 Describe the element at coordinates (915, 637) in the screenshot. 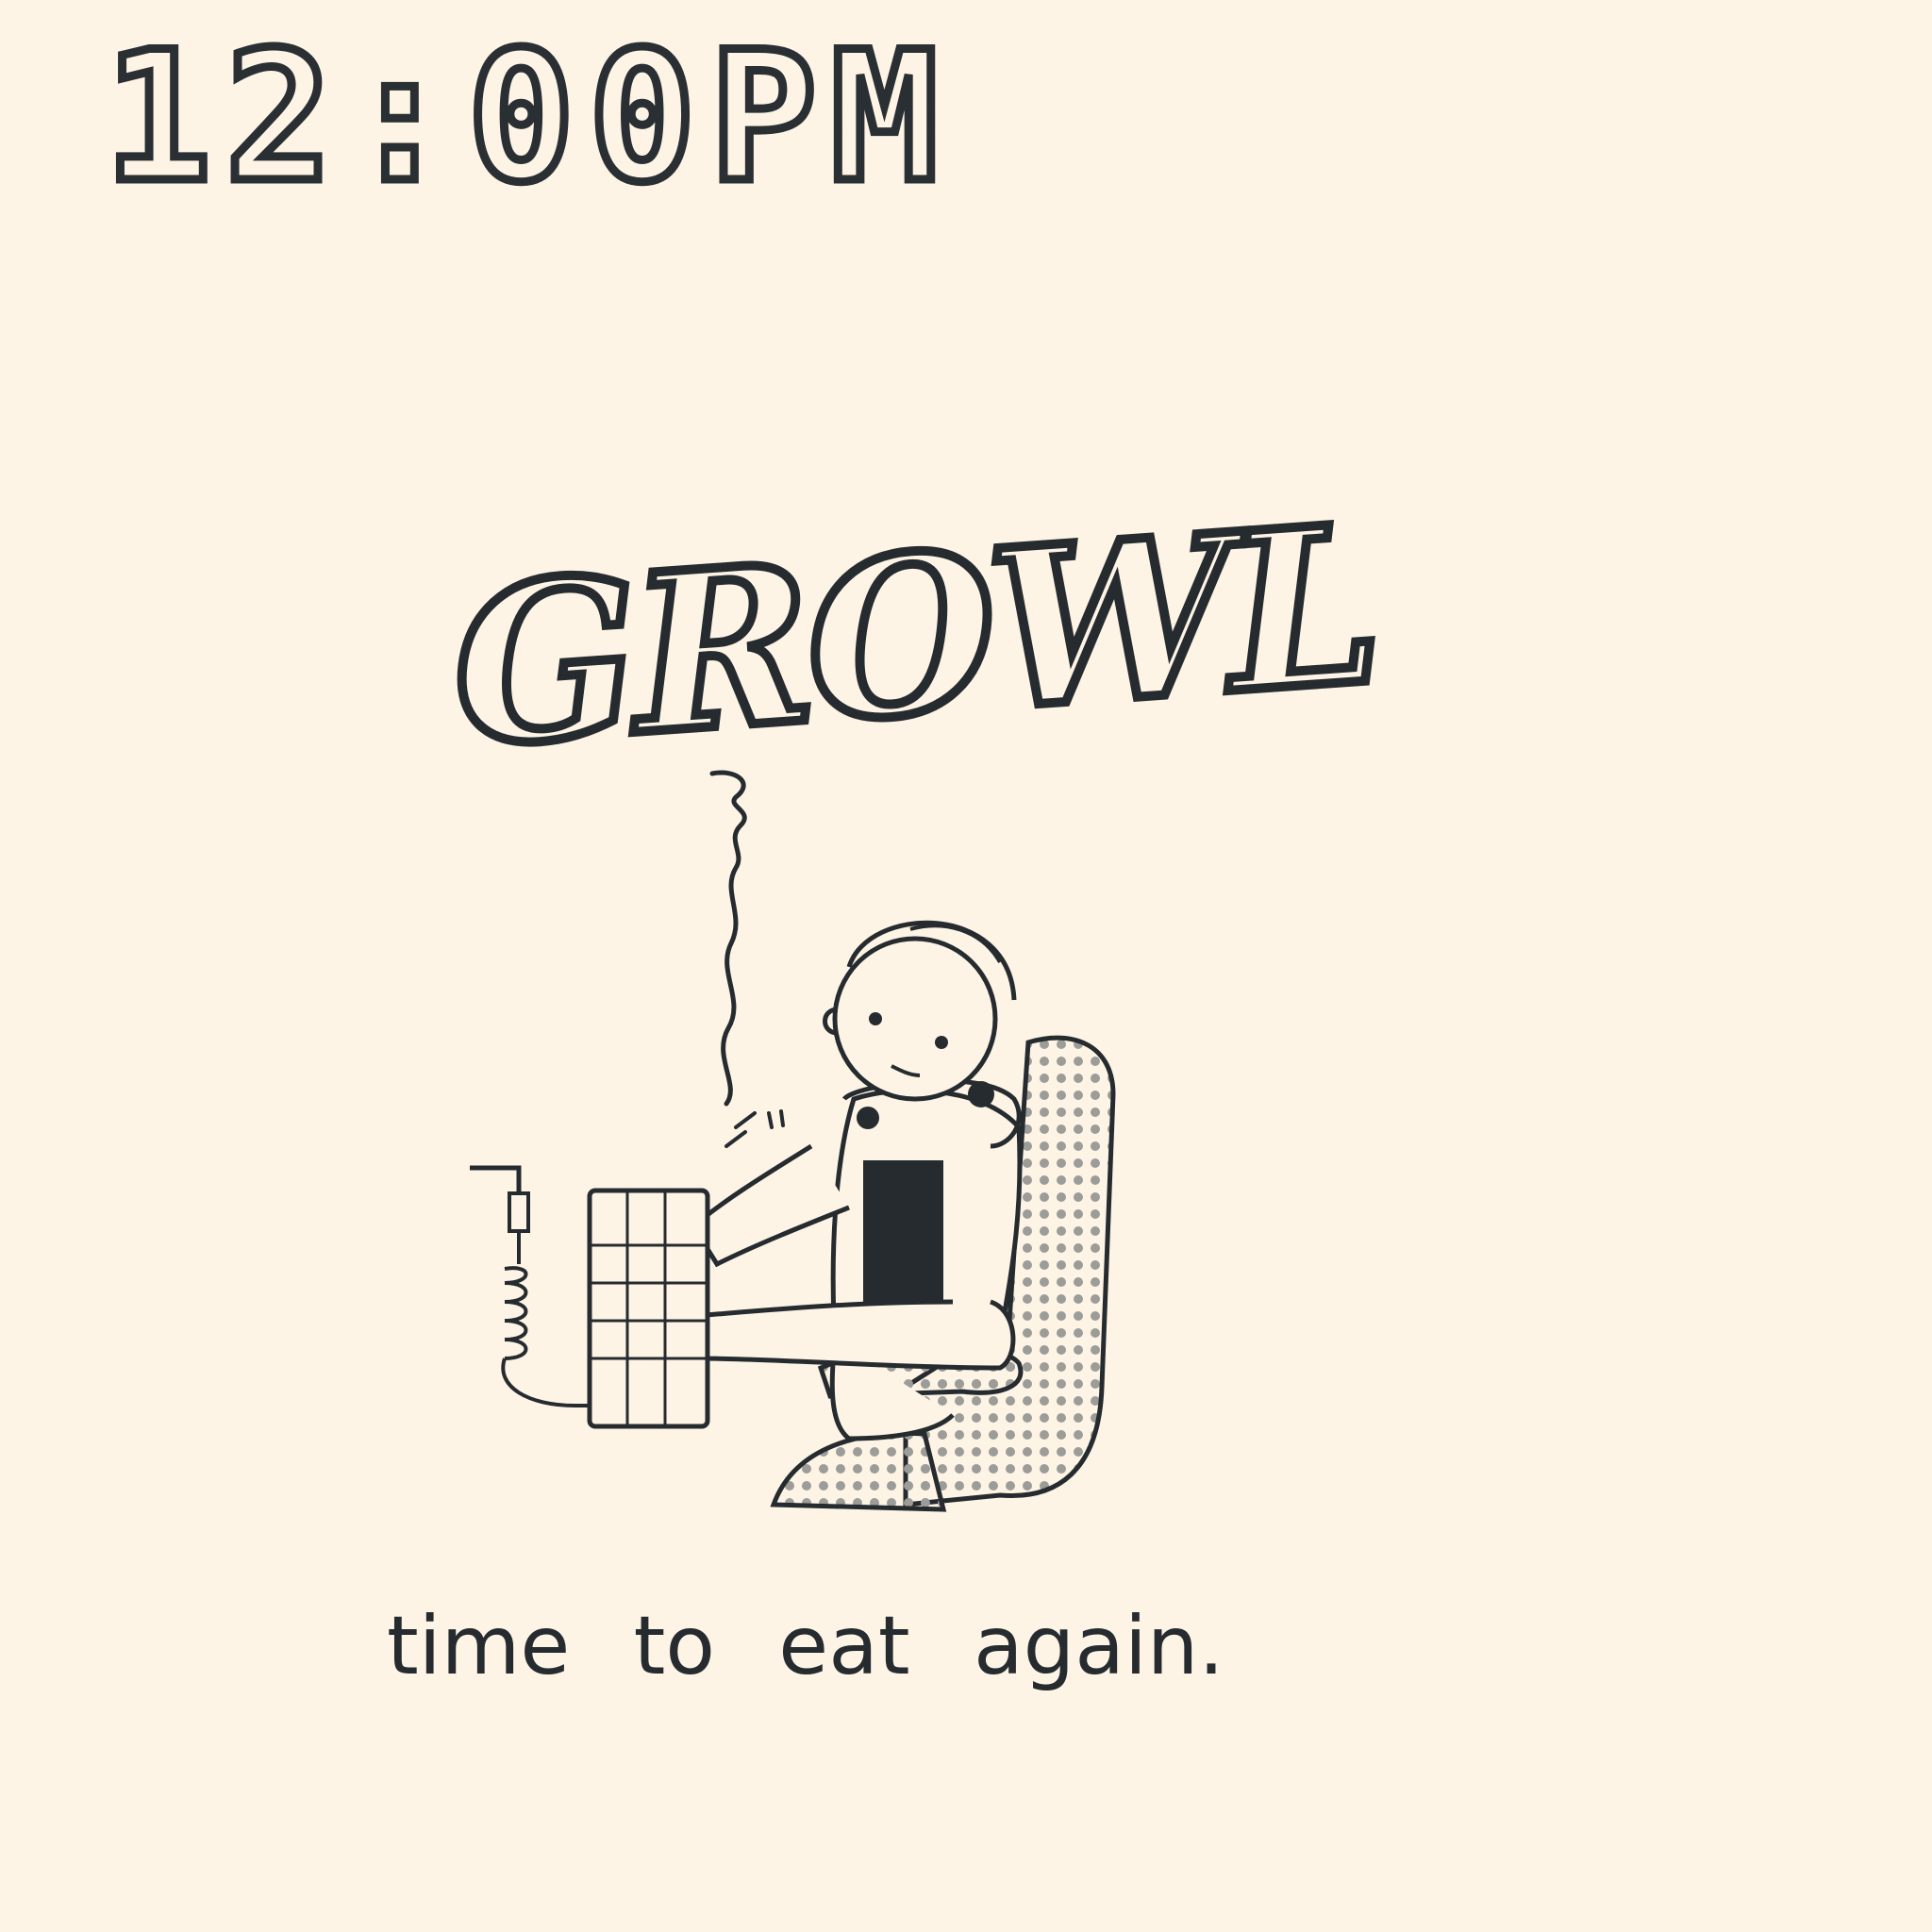

I see `sound-effect-text: GROWL` at that location.